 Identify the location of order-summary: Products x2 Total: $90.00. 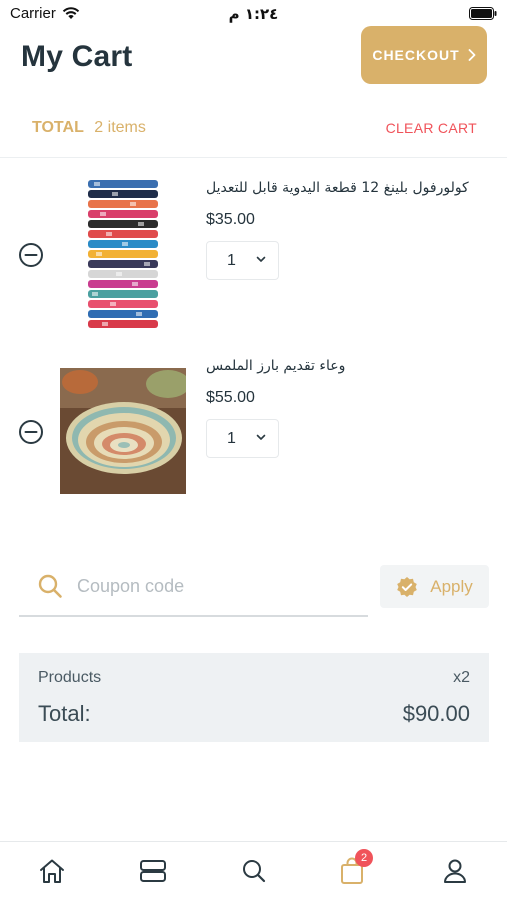
(254, 697).